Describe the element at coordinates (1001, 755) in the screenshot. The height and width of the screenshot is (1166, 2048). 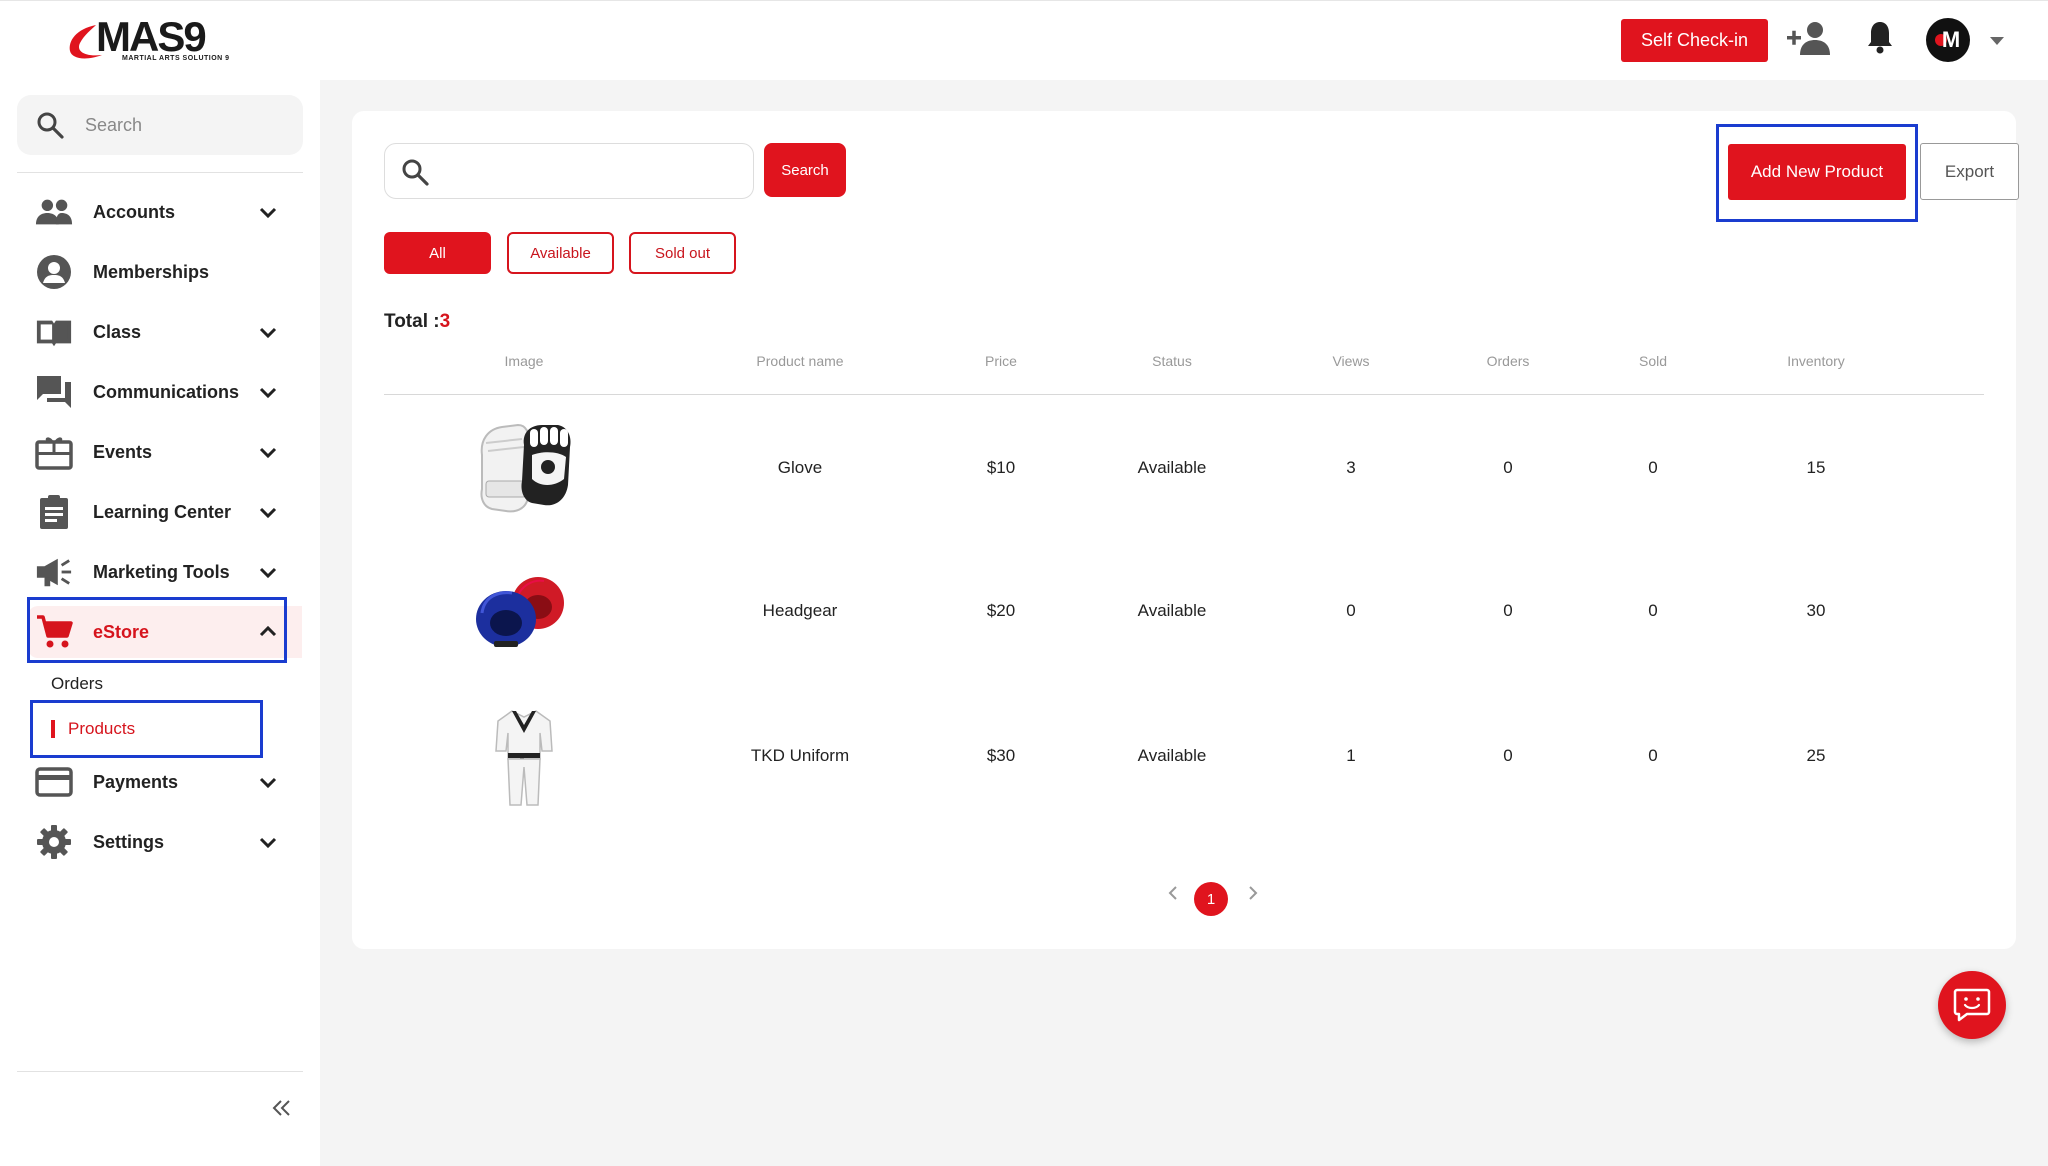
I see `product-price: $30` at that location.